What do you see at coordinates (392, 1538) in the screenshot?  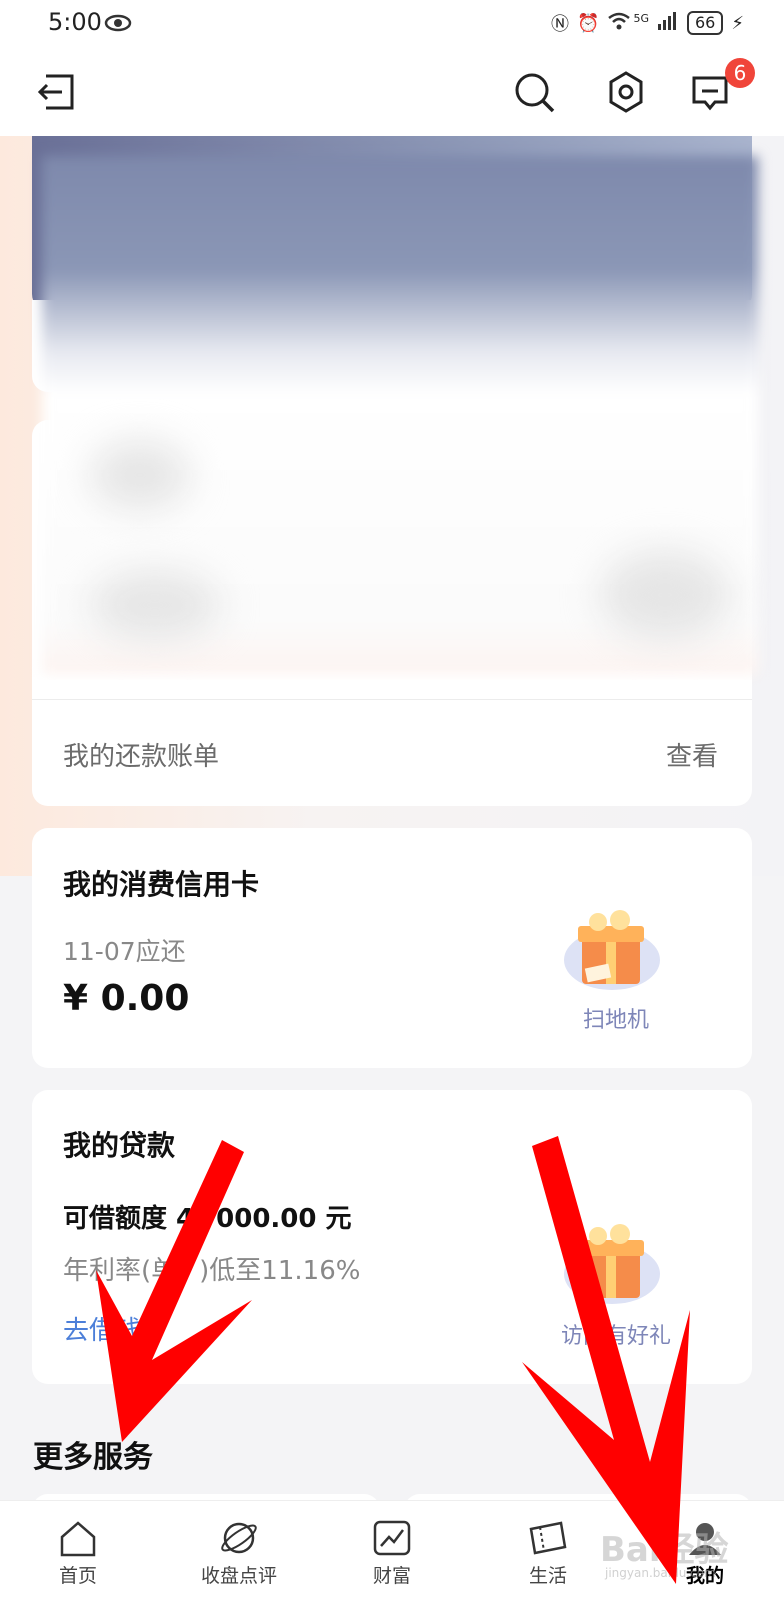 I see `trend-chart-icon` at bounding box center [392, 1538].